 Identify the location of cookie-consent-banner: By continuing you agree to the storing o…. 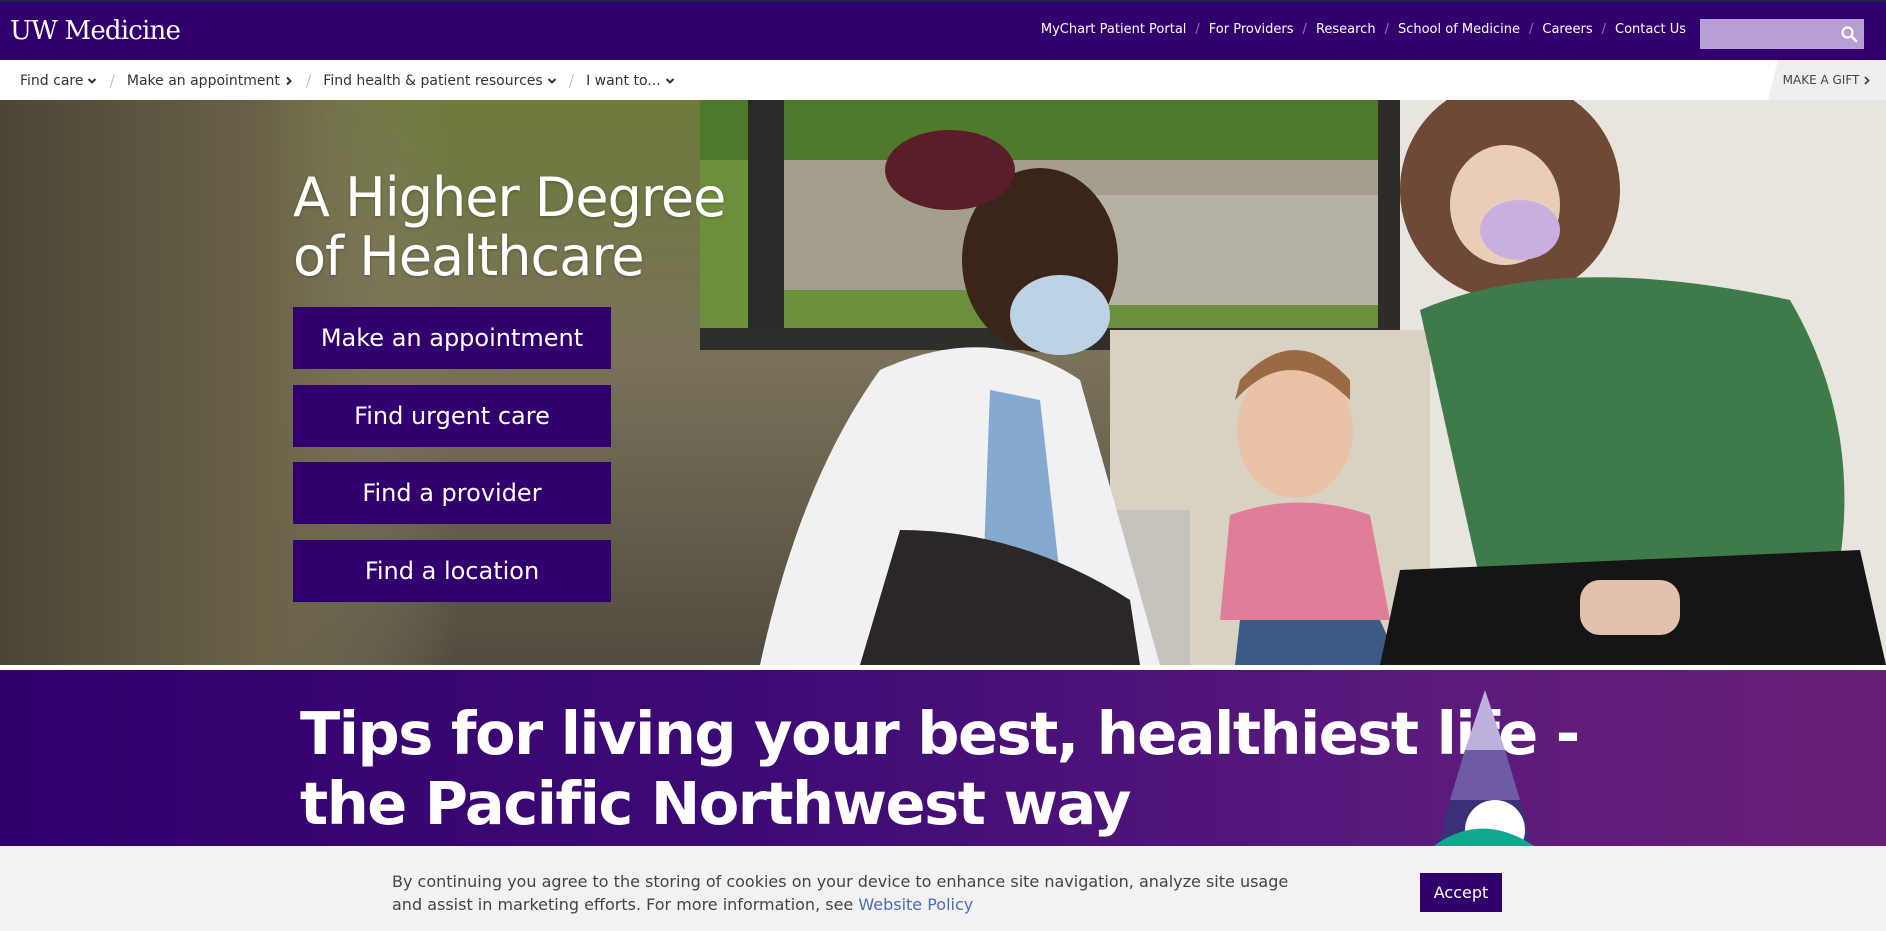
(943, 888).